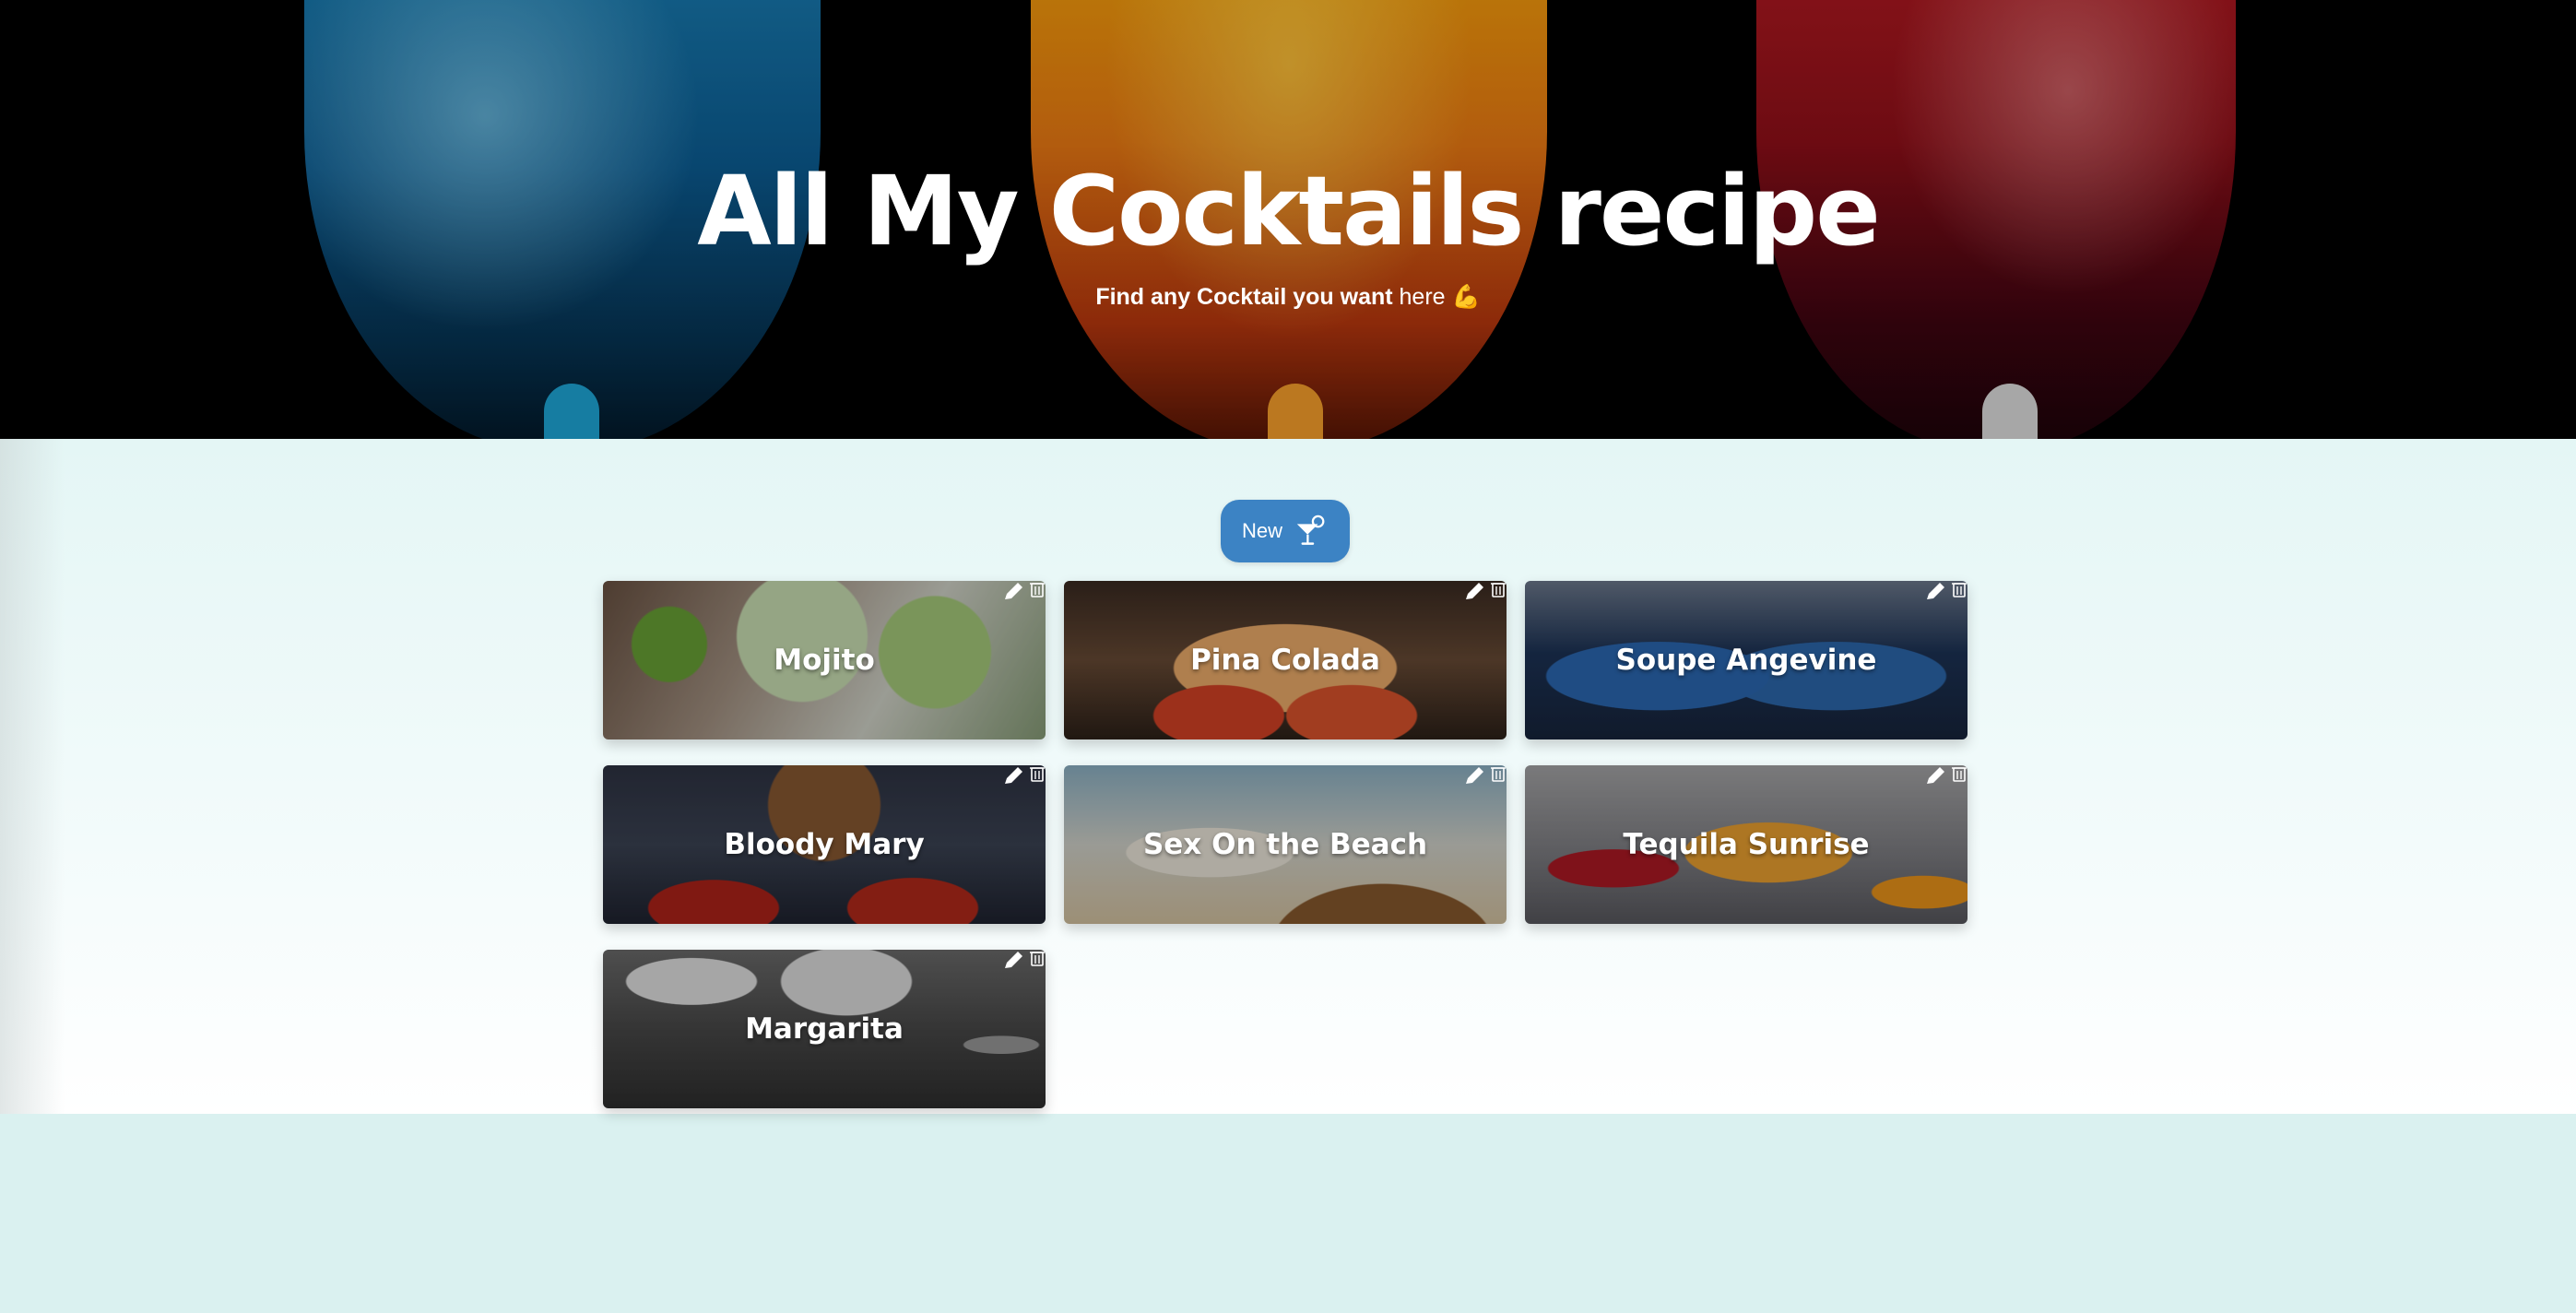 The height and width of the screenshot is (1313, 2576). I want to click on cocktail-name: Mojito, so click(824, 660).